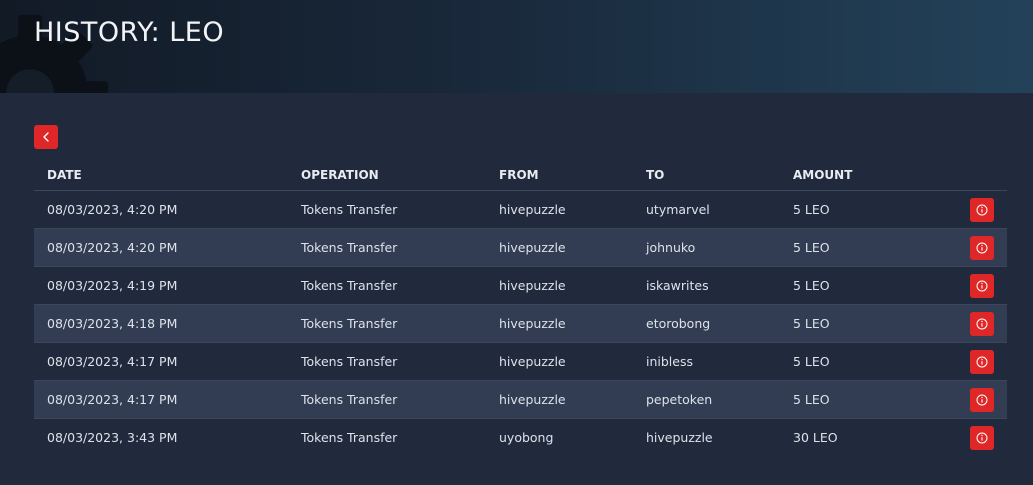 The image size is (1033, 485). I want to click on cell-to: etorobong, so click(706, 323).